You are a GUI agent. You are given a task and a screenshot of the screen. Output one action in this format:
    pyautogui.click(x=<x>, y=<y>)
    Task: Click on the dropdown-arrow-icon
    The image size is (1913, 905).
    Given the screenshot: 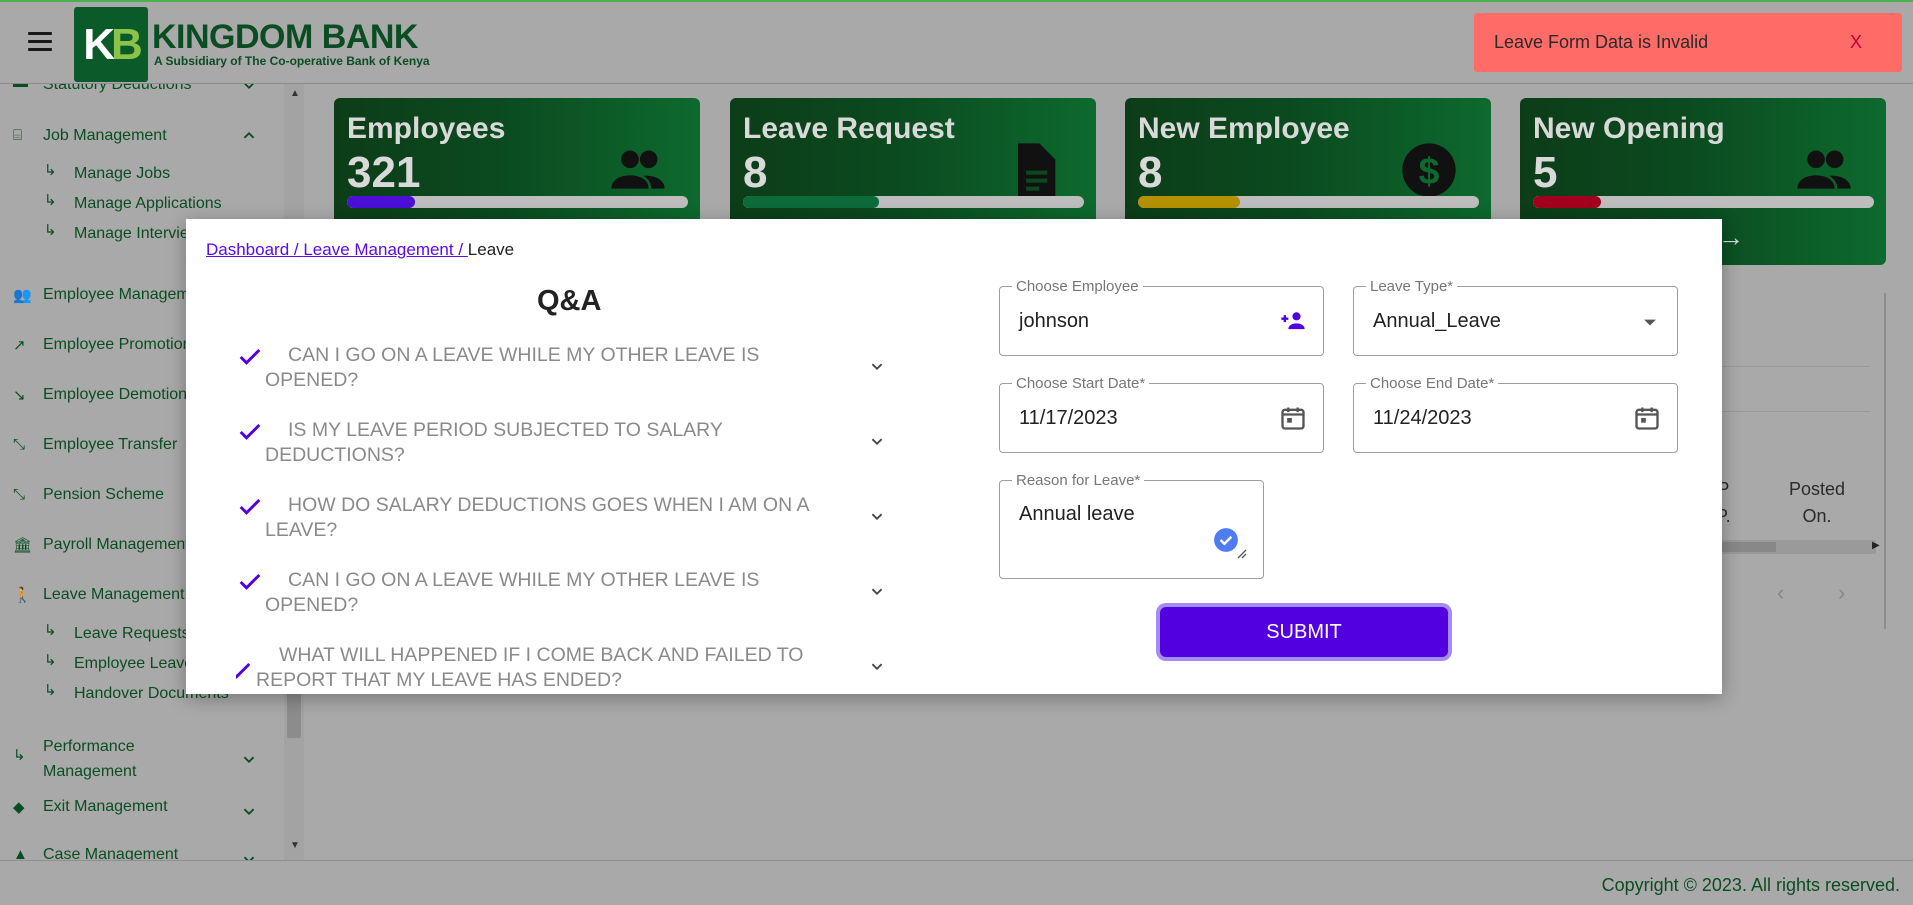 What is the action you would take?
    pyautogui.click(x=1650, y=322)
    